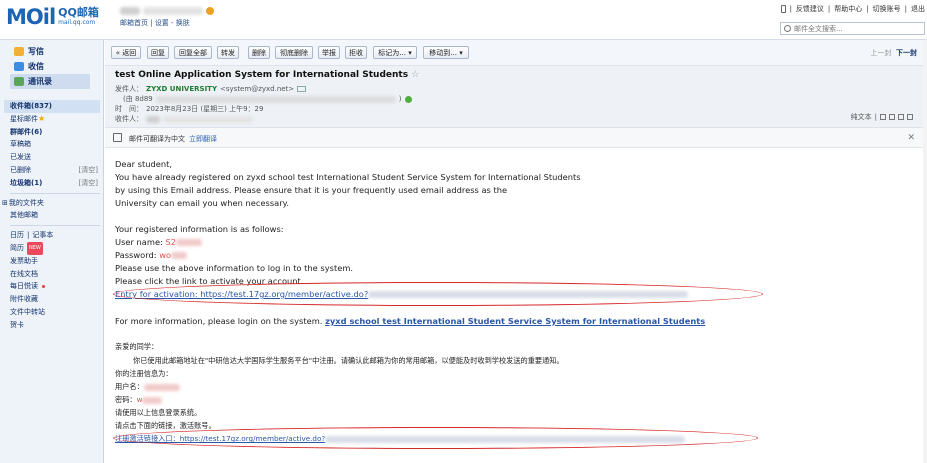 The width and height of the screenshot is (927, 463). Describe the element at coordinates (129, 386) in the screenshot. I see `cn-username-label: 用户名：` at that location.